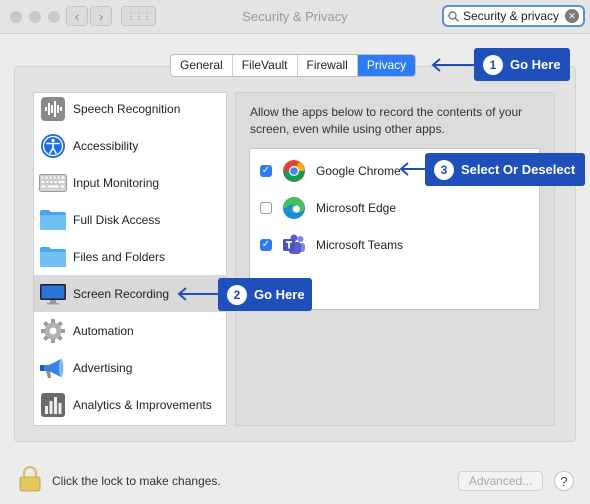  Describe the element at coordinates (266, 244) in the screenshot. I see `app-checkbox-microsoft-teams: ✓` at that location.